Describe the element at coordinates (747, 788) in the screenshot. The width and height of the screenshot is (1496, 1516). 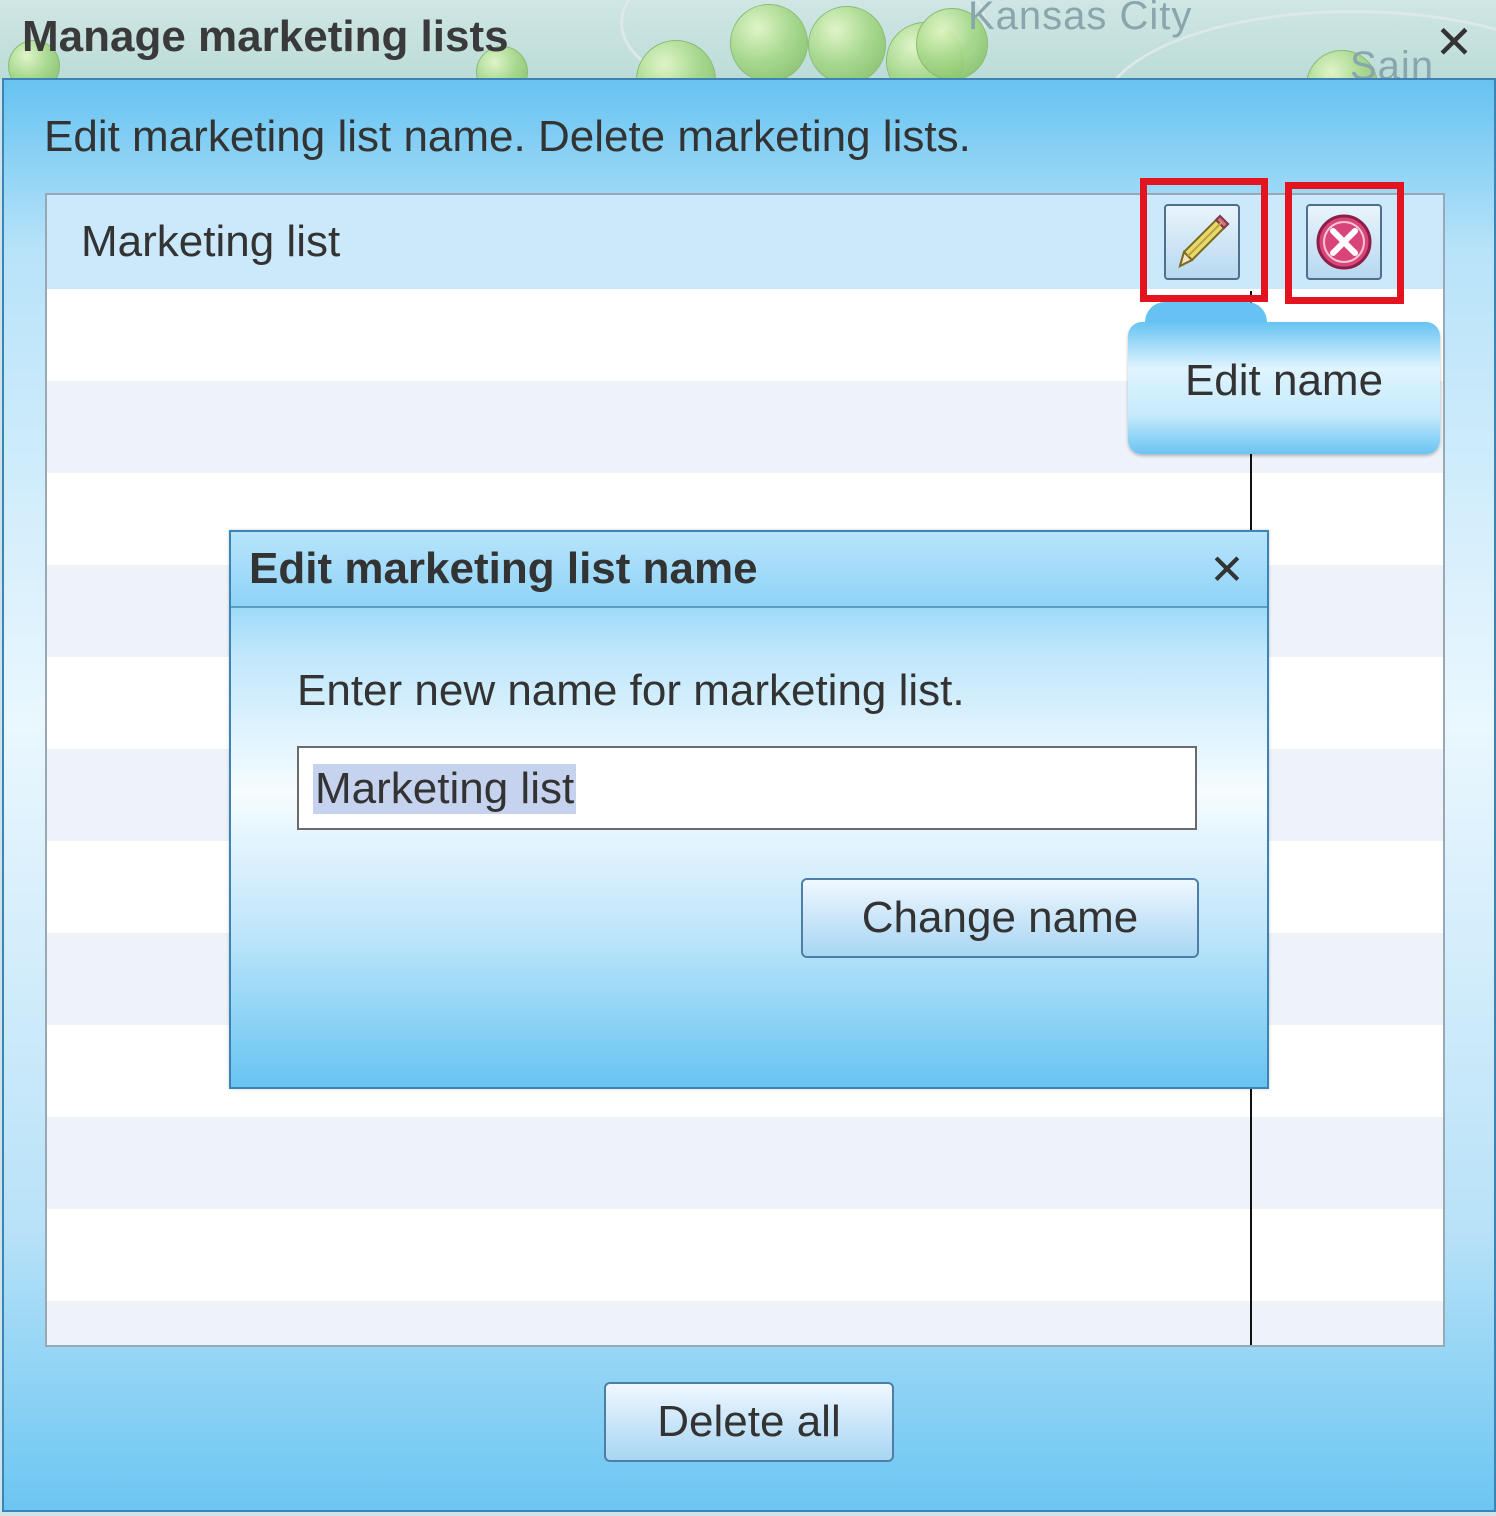
I see `list-name-input: Marketing list` at that location.